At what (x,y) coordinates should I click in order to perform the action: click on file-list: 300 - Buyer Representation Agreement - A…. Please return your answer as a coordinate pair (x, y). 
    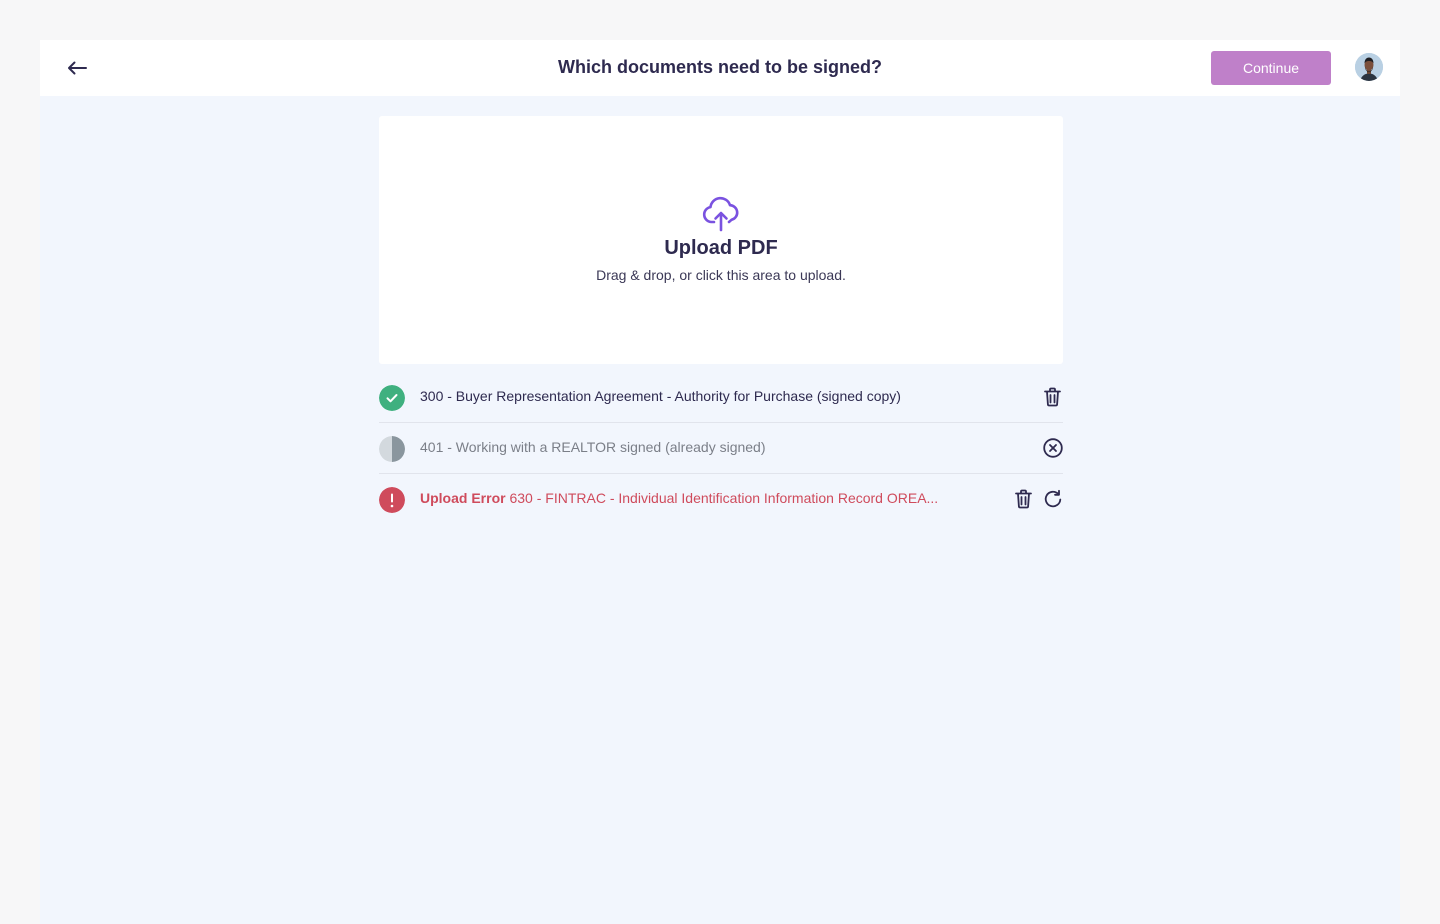
    Looking at the image, I should click on (721, 448).